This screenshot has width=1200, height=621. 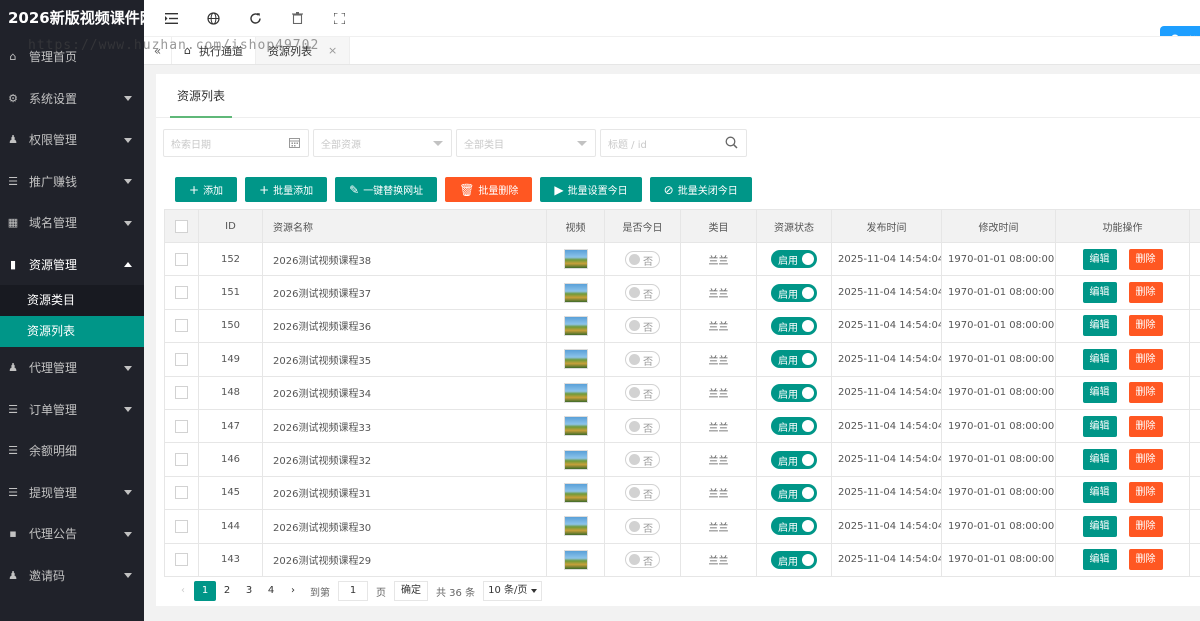 I want to click on sidebar-item-1: ⚙ 系统设置, so click(x=72, y=99).